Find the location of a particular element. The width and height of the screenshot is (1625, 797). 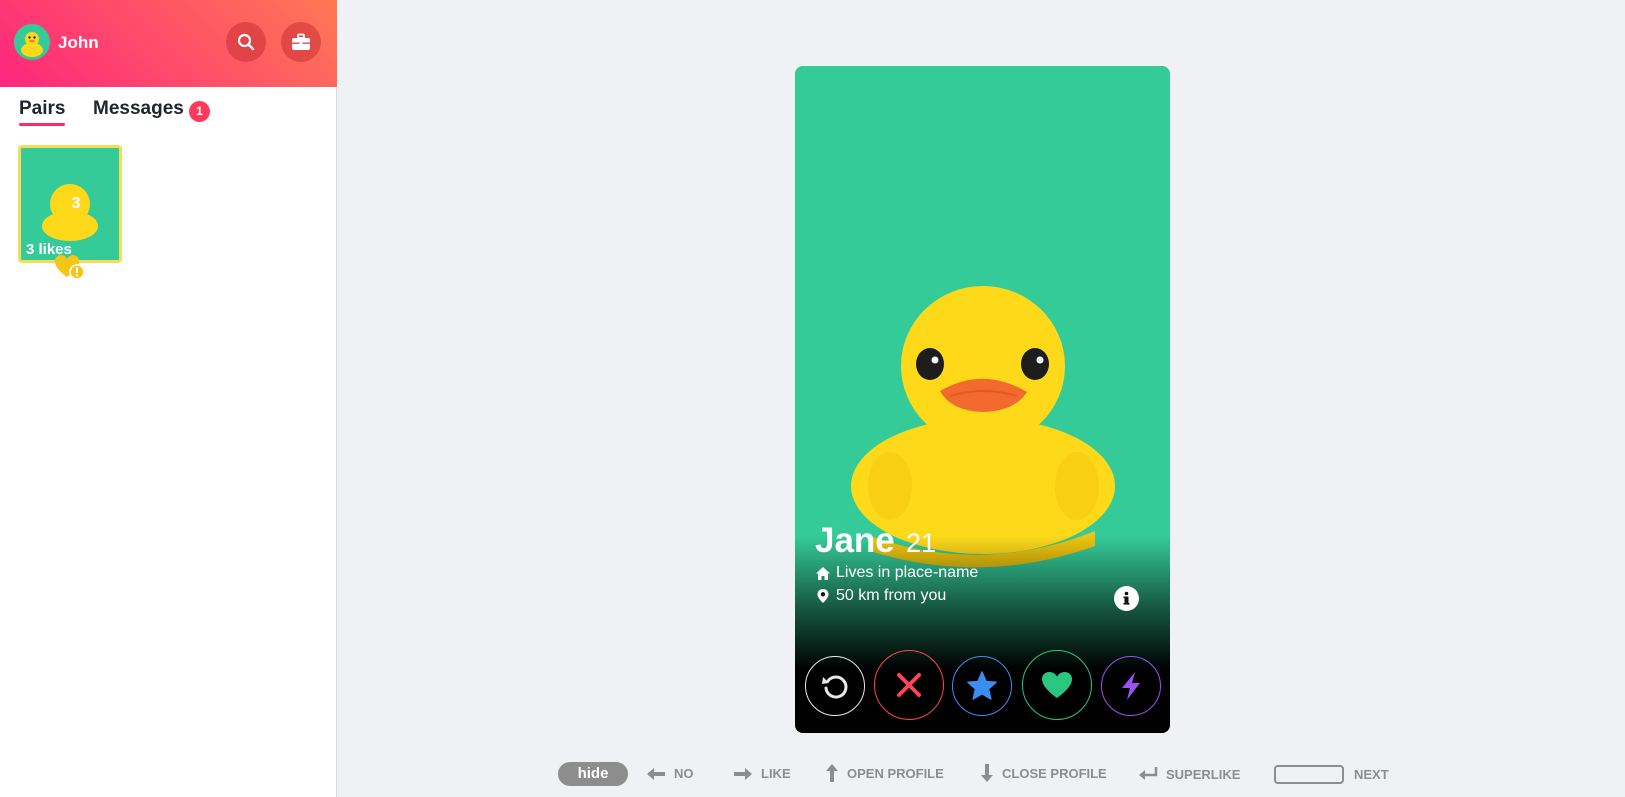

info-icon is located at coordinates (1126, 598).